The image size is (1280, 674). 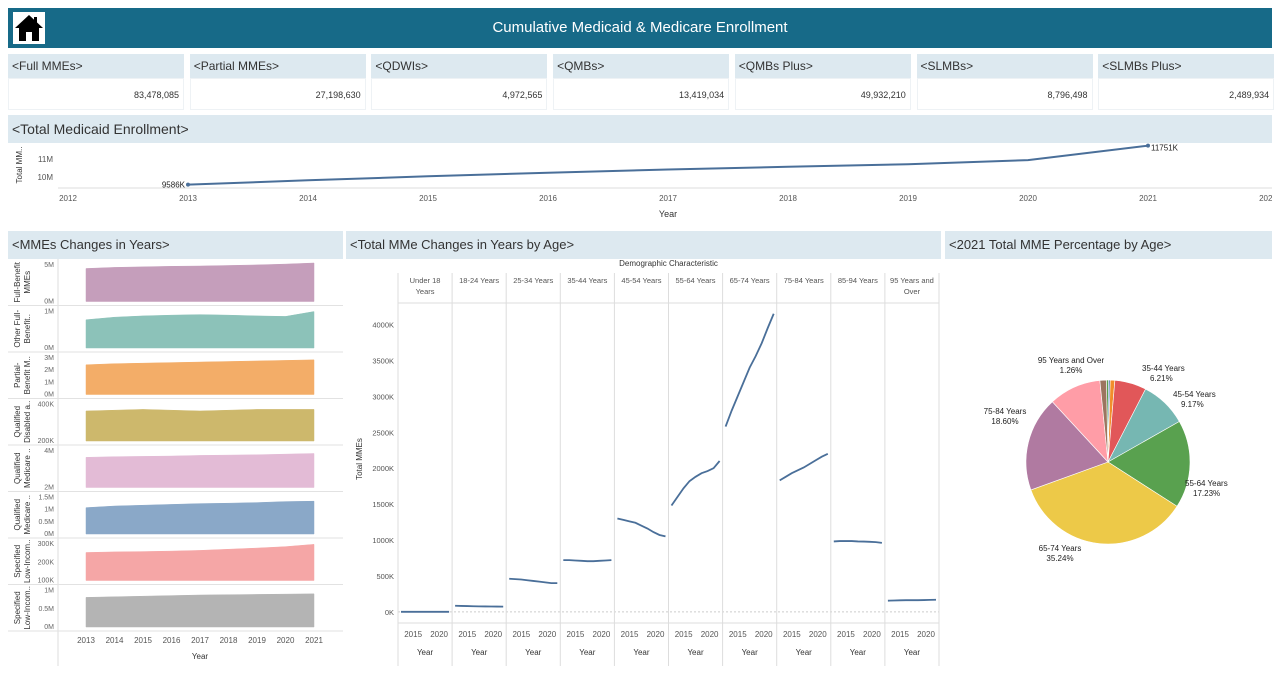 I want to click on pie-slice-value: 35.24%, so click(x=1059, y=558).